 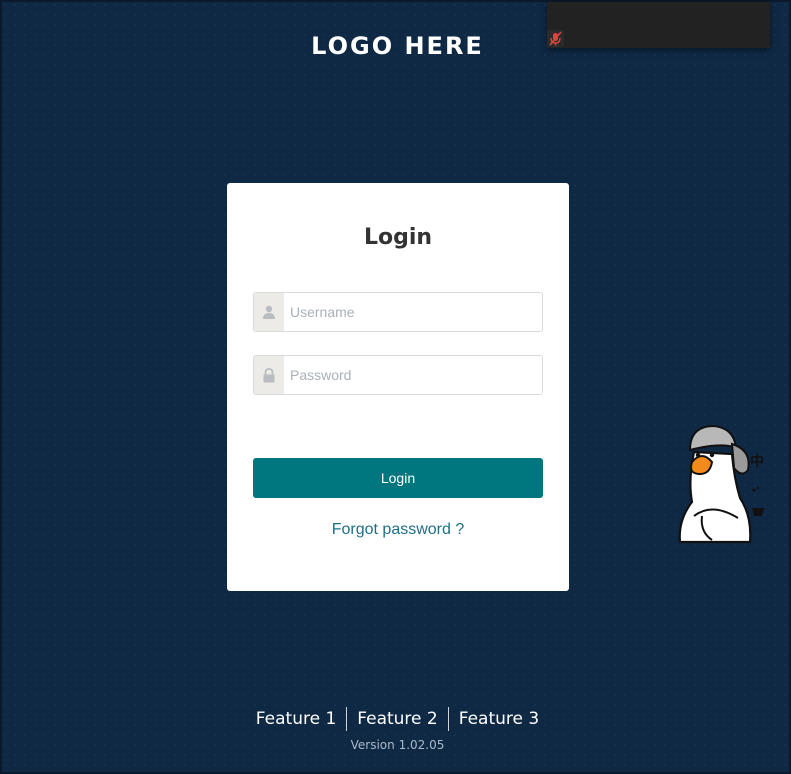 I want to click on username-field, so click(x=398, y=312).